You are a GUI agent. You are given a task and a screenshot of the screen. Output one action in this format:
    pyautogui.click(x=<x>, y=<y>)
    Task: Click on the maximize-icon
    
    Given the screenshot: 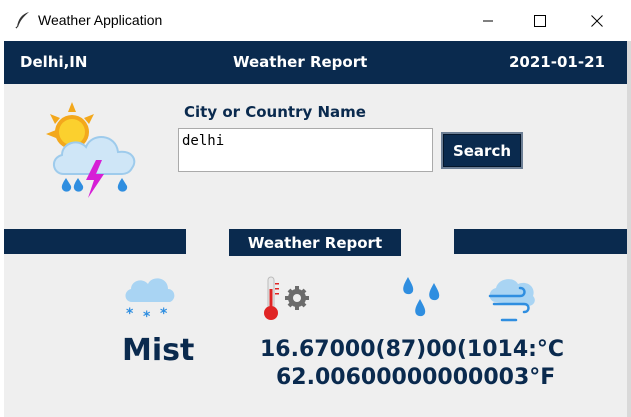 What is the action you would take?
    pyautogui.click(x=540, y=20)
    